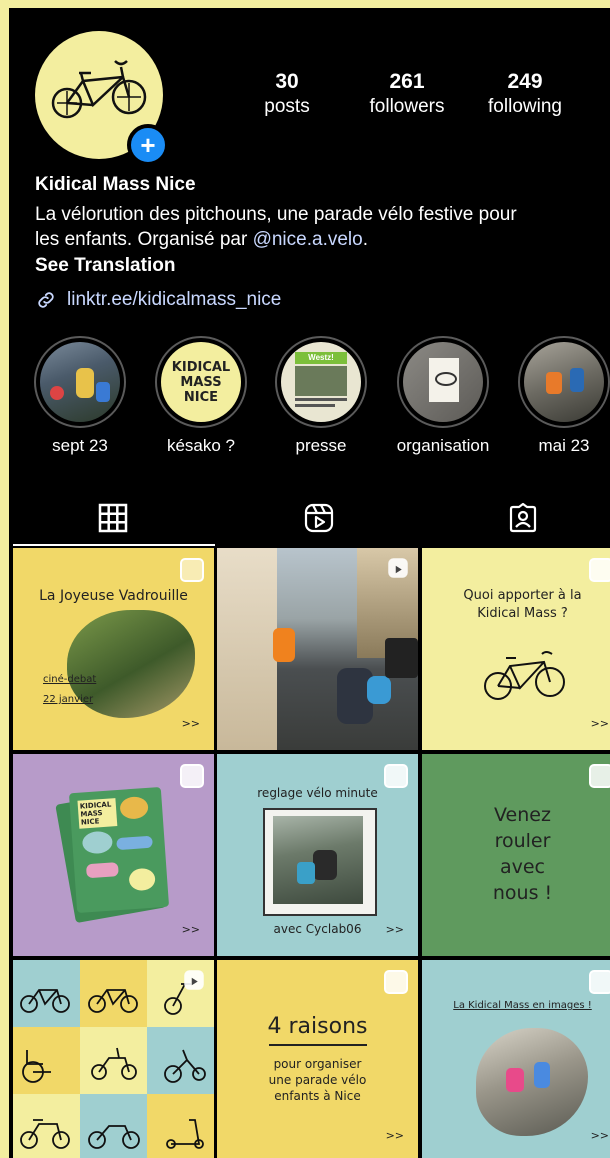 This screenshot has height=1158, width=610. I want to click on tab-reels, so click(319, 518).